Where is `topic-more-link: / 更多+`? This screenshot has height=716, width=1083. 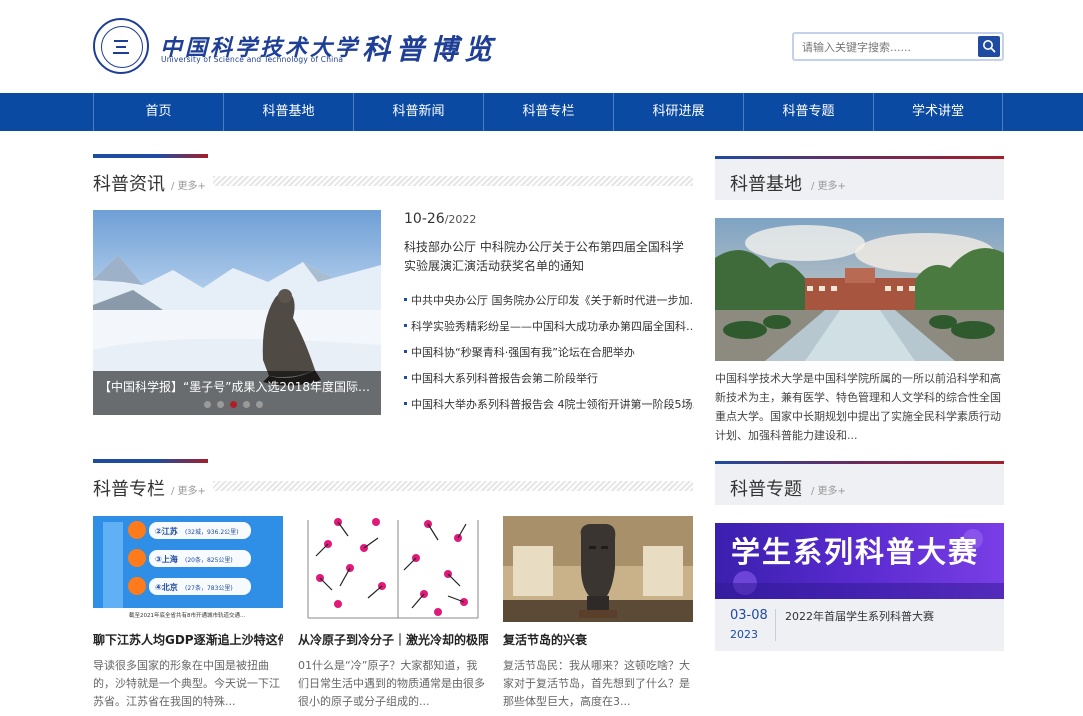 topic-more-link: / 更多+ is located at coordinates (828, 489).